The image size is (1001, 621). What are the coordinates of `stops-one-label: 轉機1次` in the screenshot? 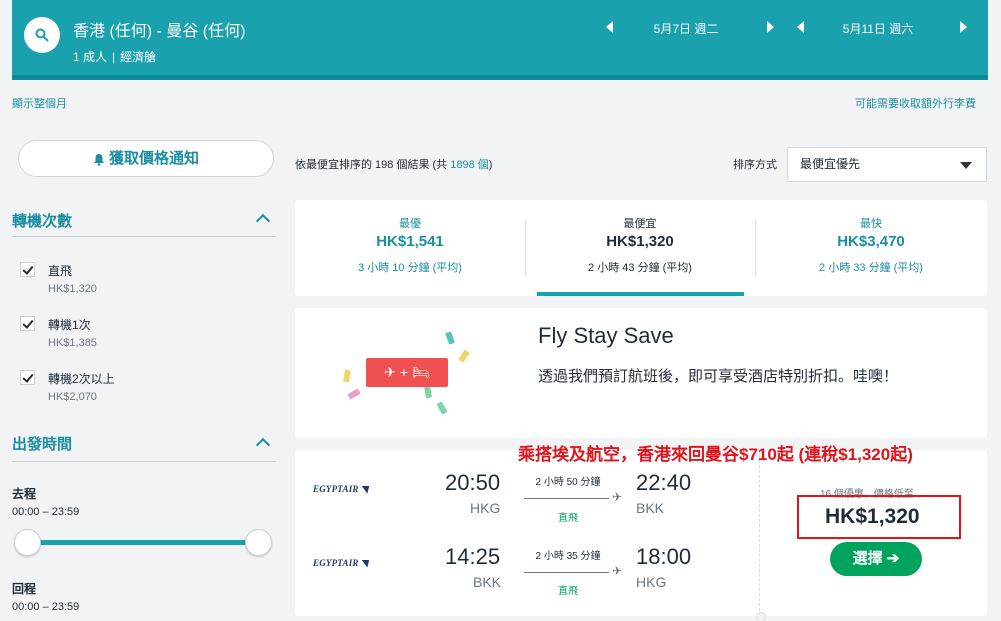 It's located at (69, 325).